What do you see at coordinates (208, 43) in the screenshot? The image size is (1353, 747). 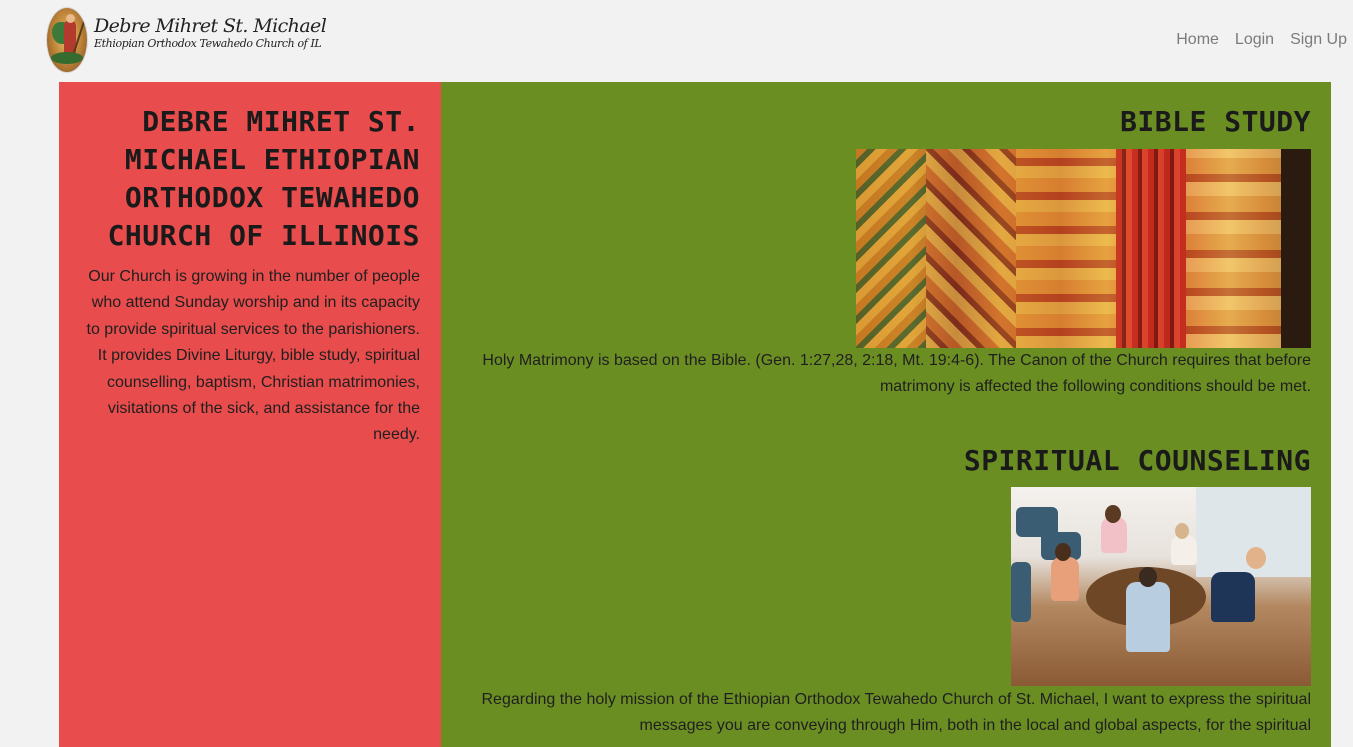 I see `brand-subtitle: Ethiopian Orthodox Tewahedo Church of IL` at bounding box center [208, 43].